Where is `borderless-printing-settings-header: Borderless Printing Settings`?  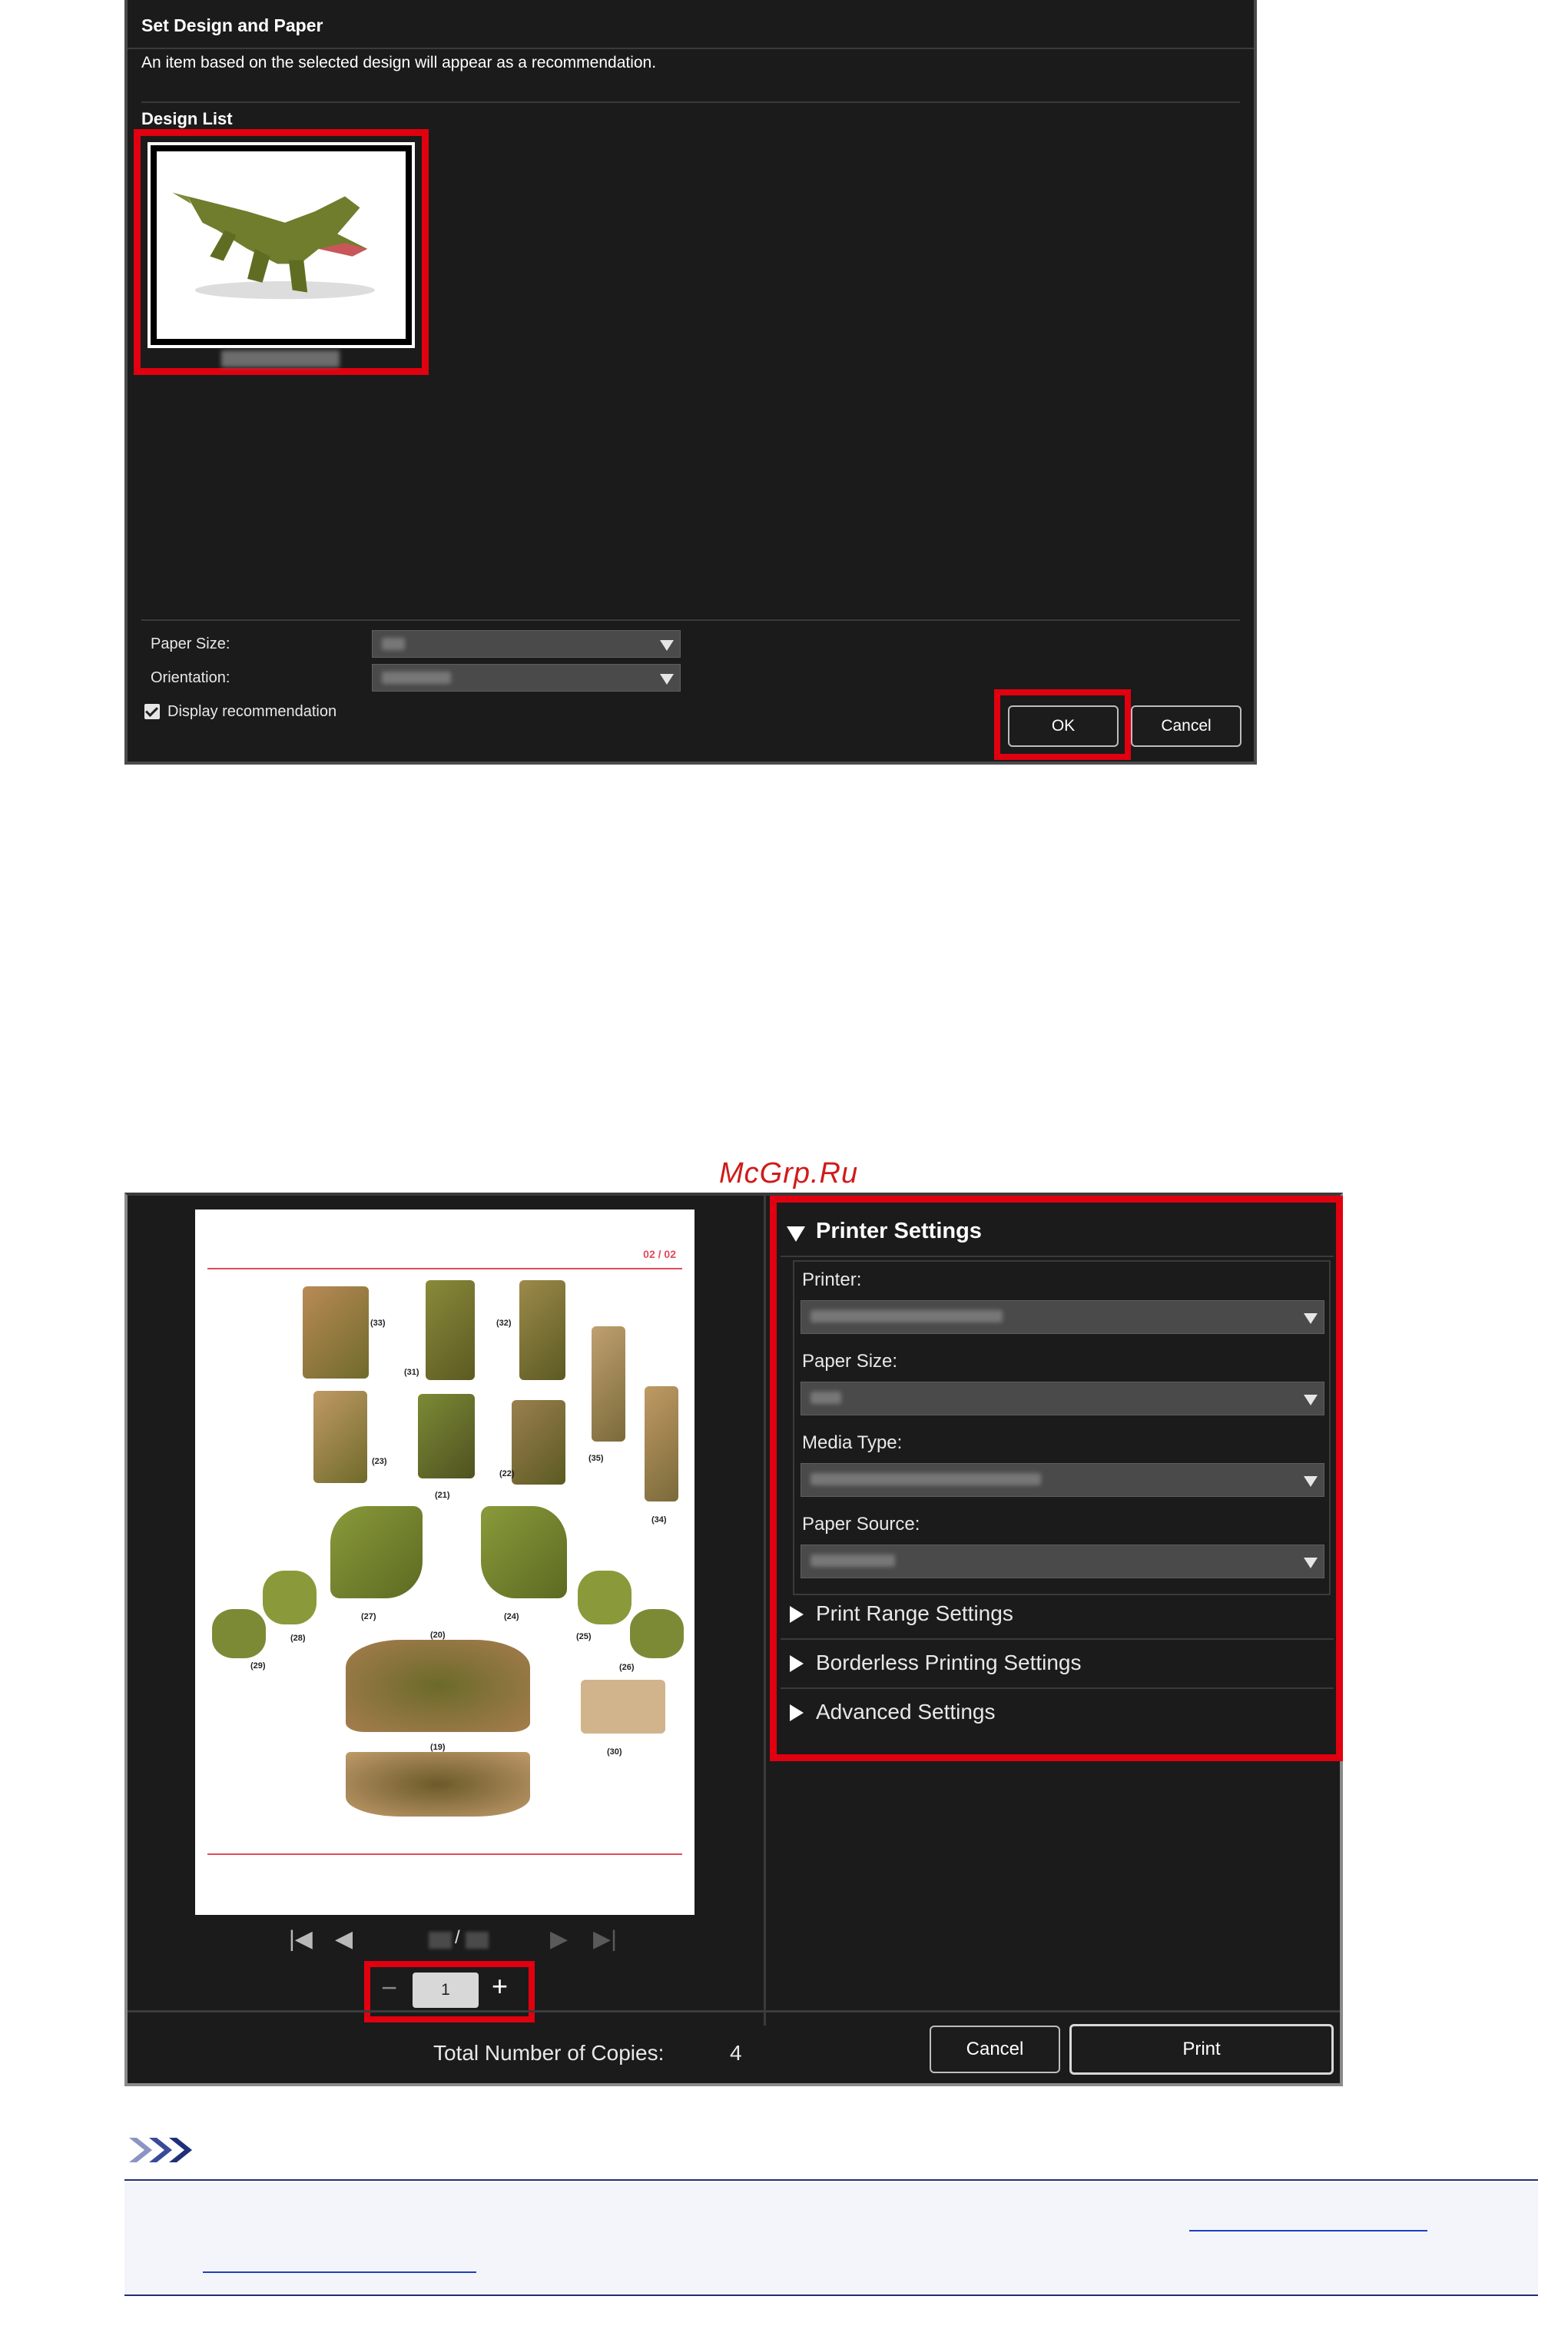 borderless-printing-settings-header: Borderless Printing Settings is located at coordinates (949, 1663).